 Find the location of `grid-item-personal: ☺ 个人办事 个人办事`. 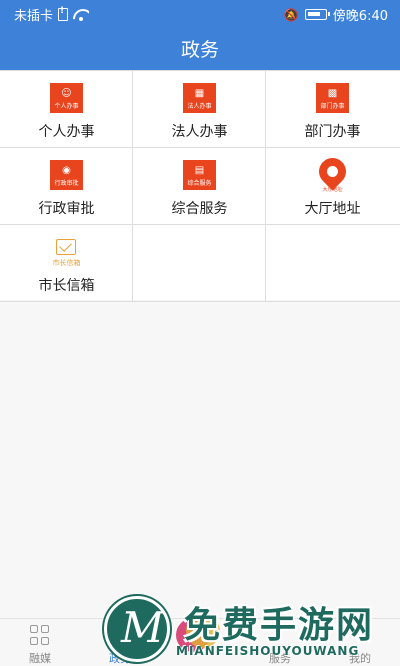

grid-item-personal: ☺ 个人办事 个人办事 is located at coordinates (66, 109).